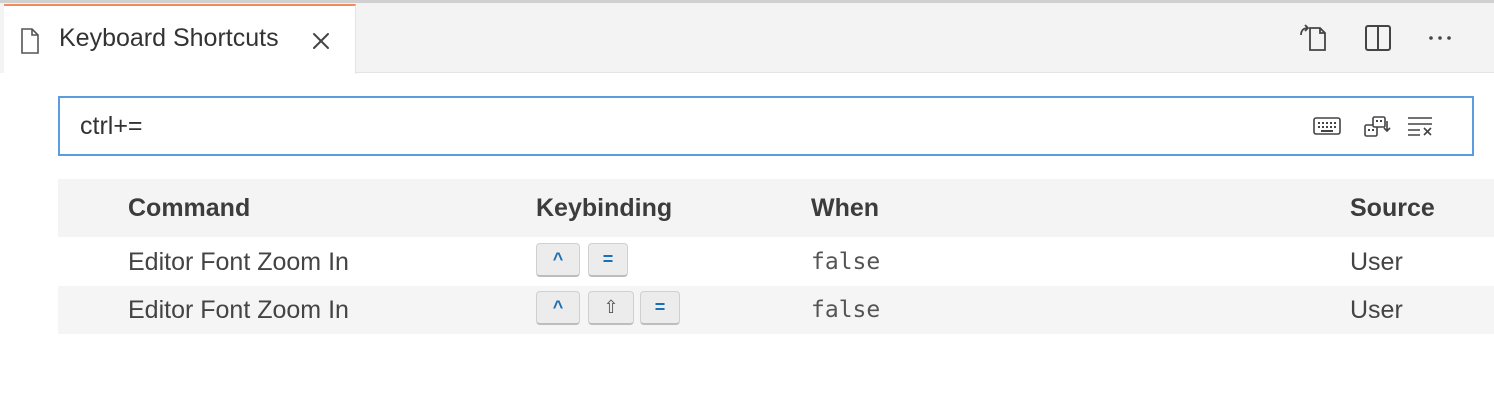 Image resolution: width=1494 pixels, height=404 pixels. I want to click on key-shift: ⇧, so click(611, 308).